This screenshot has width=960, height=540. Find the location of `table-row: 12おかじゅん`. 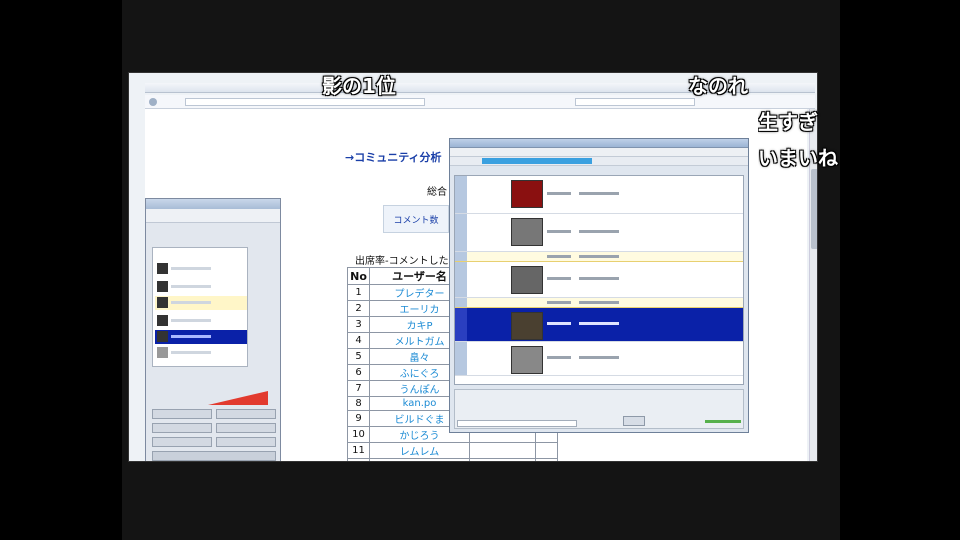

table-row: 12おかじゅん is located at coordinates (452, 459).